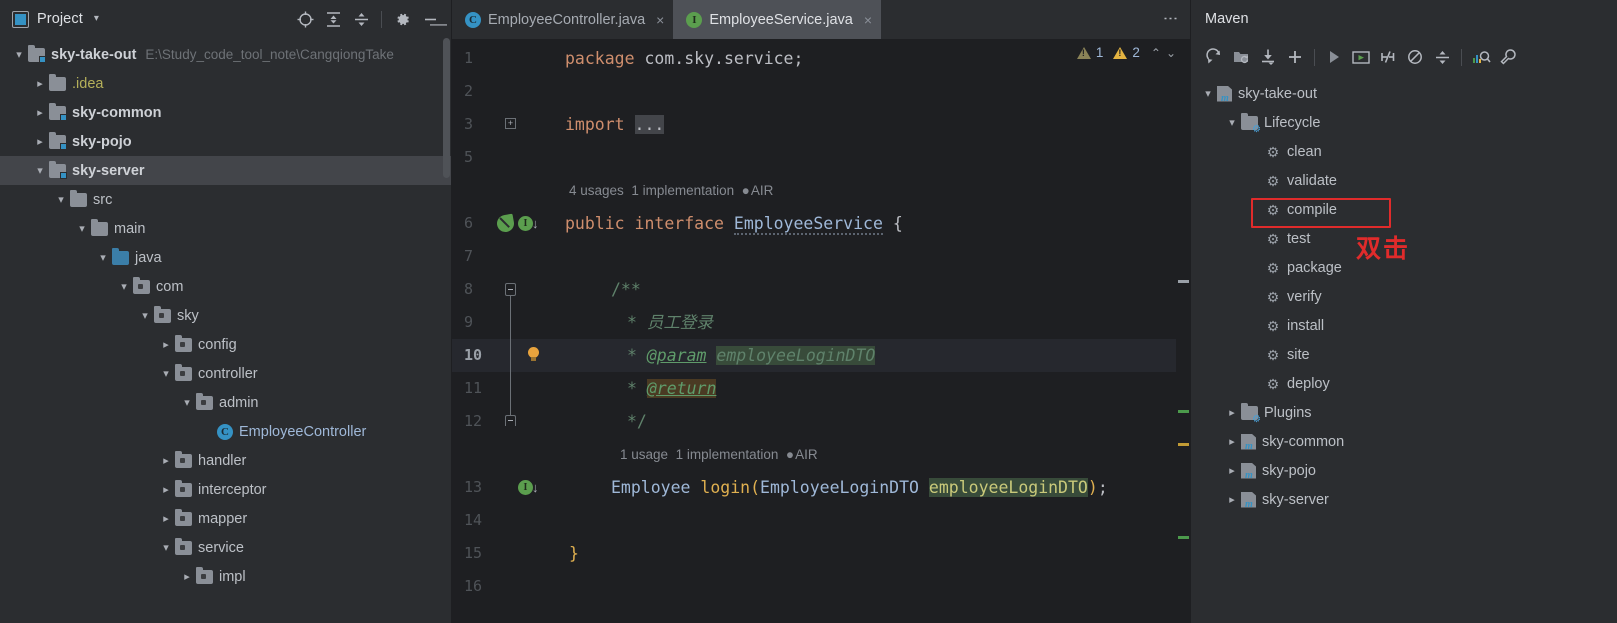 The image size is (1617, 623). What do you see at coordinates (1156, 53) in the screenshot?
I see `chevron-up-icon: ⌃` at bounding box center [1156, 53].